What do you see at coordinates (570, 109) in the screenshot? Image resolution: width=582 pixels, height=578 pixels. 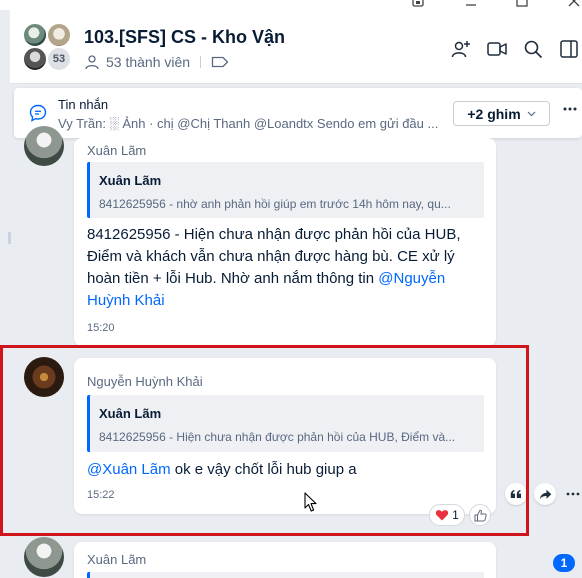 I see `more-options-icon` at bounding box center [570, 109].